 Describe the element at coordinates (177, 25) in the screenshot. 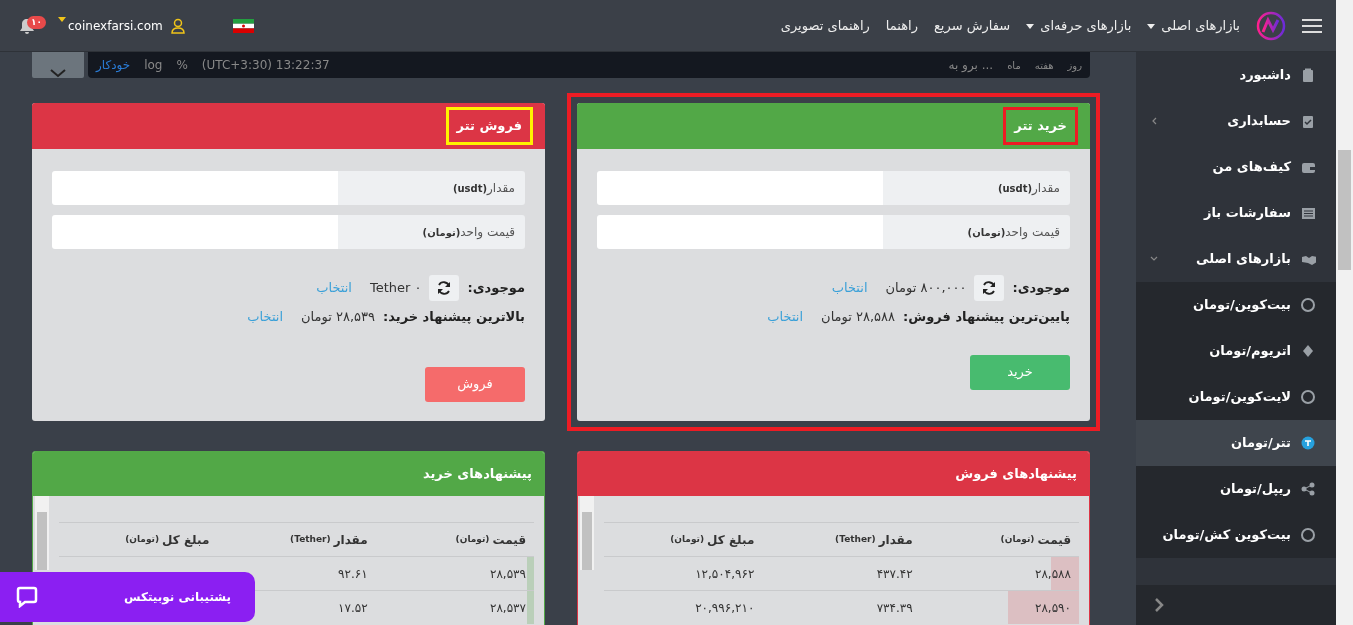

I see `user-icon` at that location.